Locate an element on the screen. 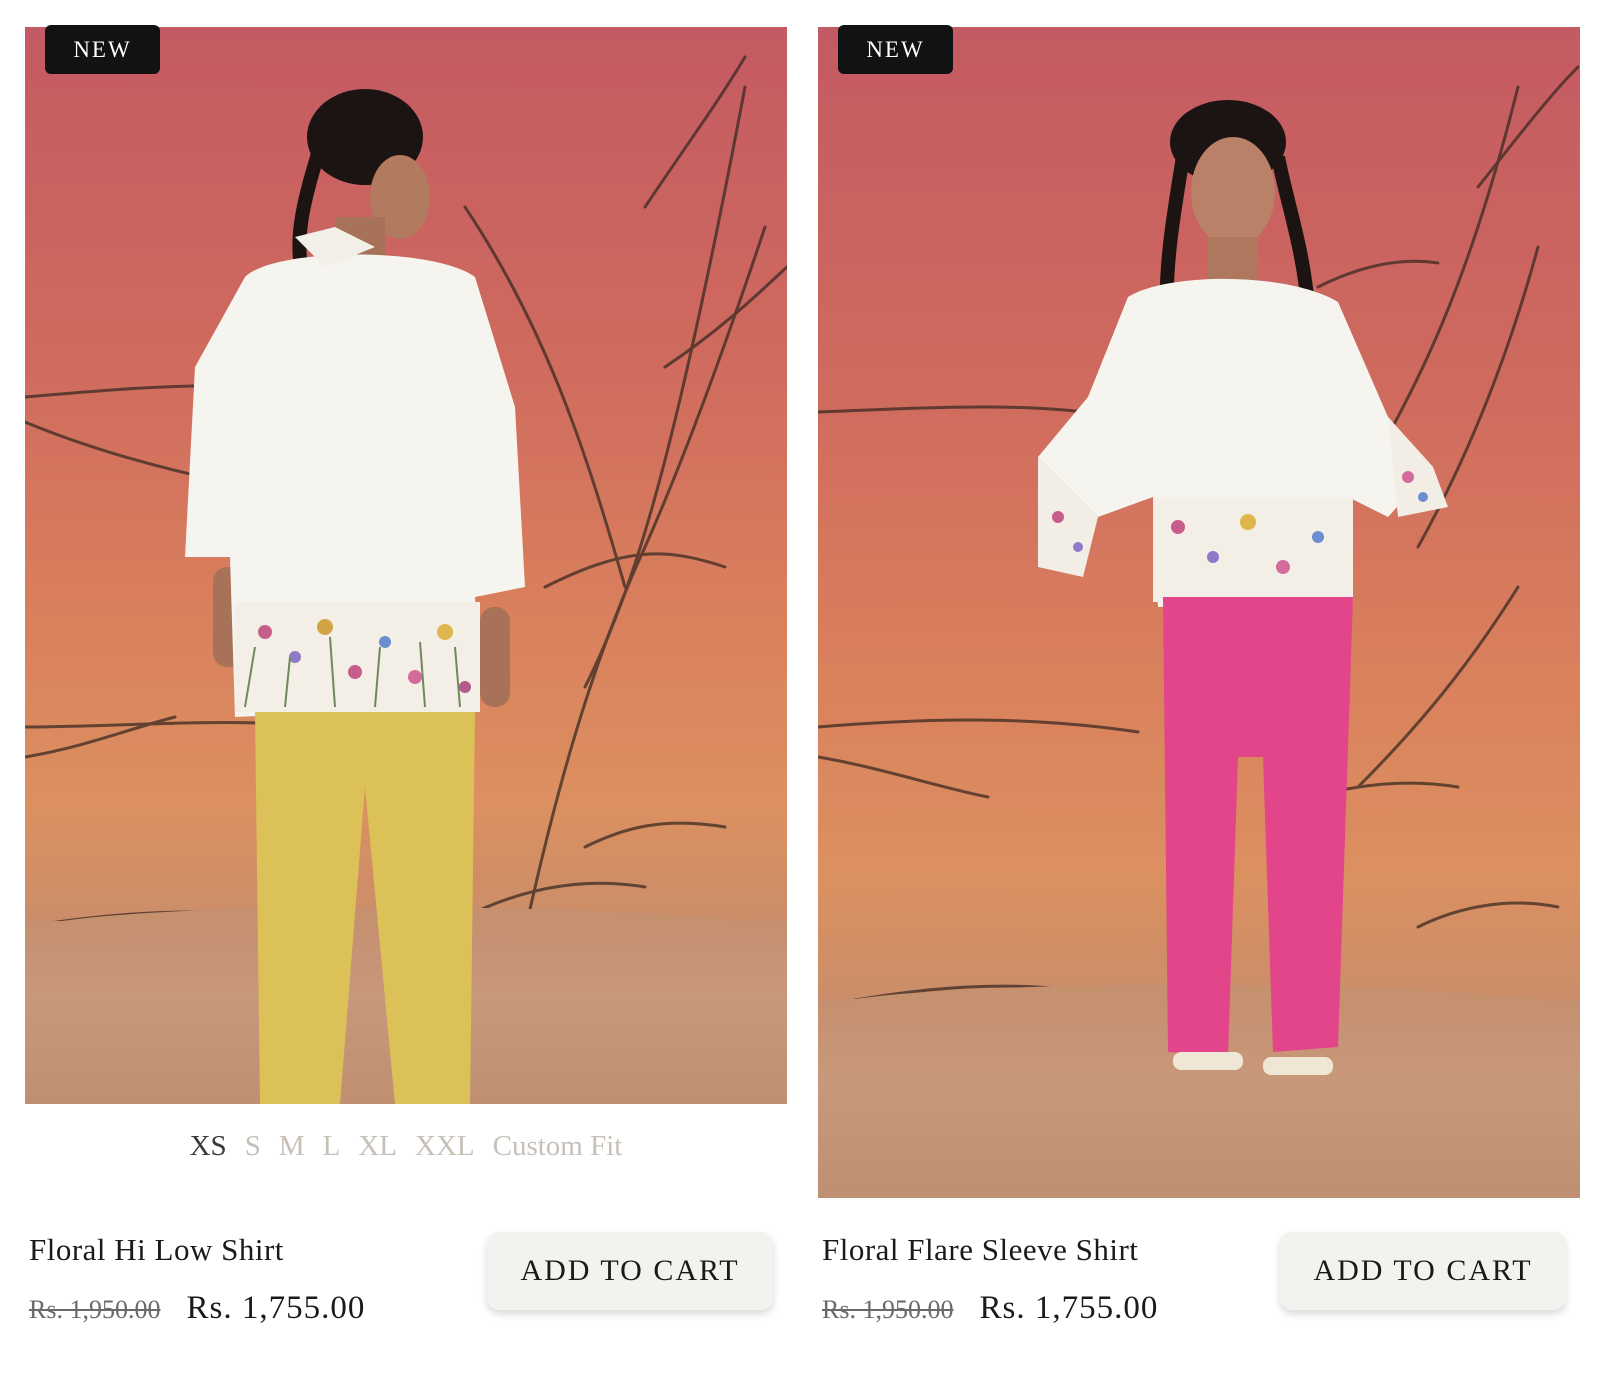 This screenshot has height=1376, width=1612. size-options: XS S M L XL XXL Custom Fit is located at coordinates (406, 1146).